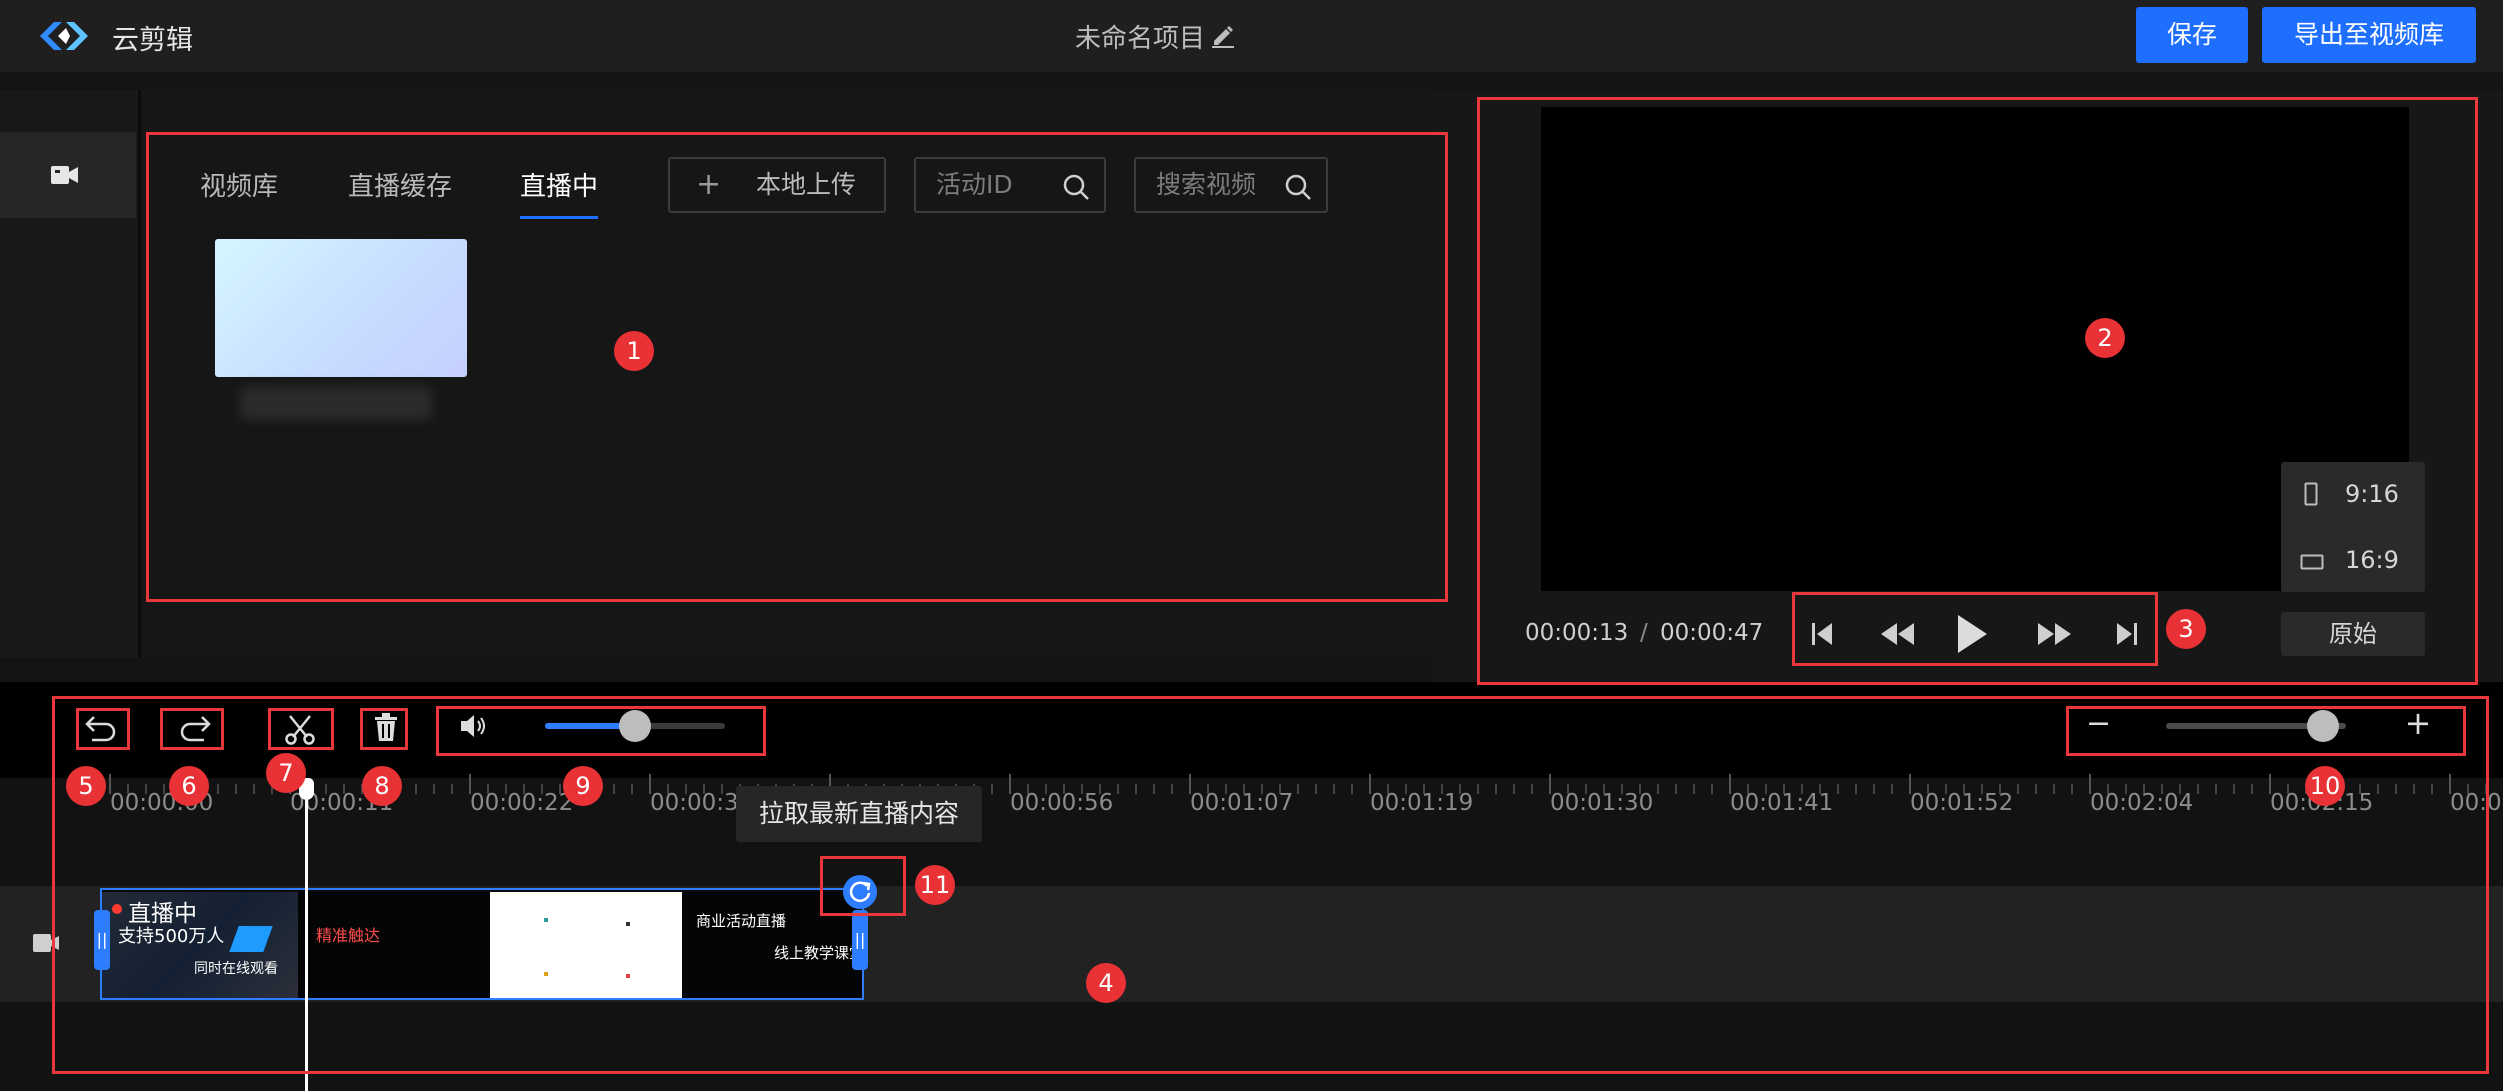 The image size is (2503, 1091). What do you see at coordinates (2312, 562) in the screenshot?
I see `landscape-icon` at bounding box center [2312, 562].